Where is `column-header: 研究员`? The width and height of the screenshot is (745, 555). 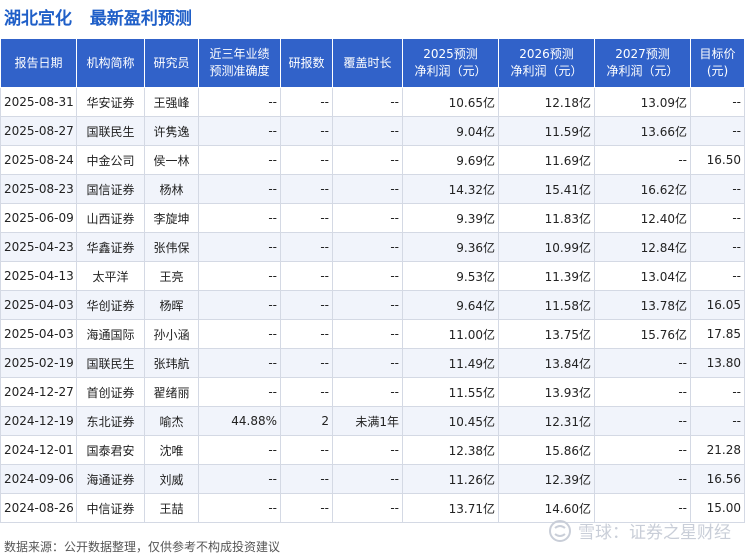 column-header: 研究员 is located at coordinates (171, 63).